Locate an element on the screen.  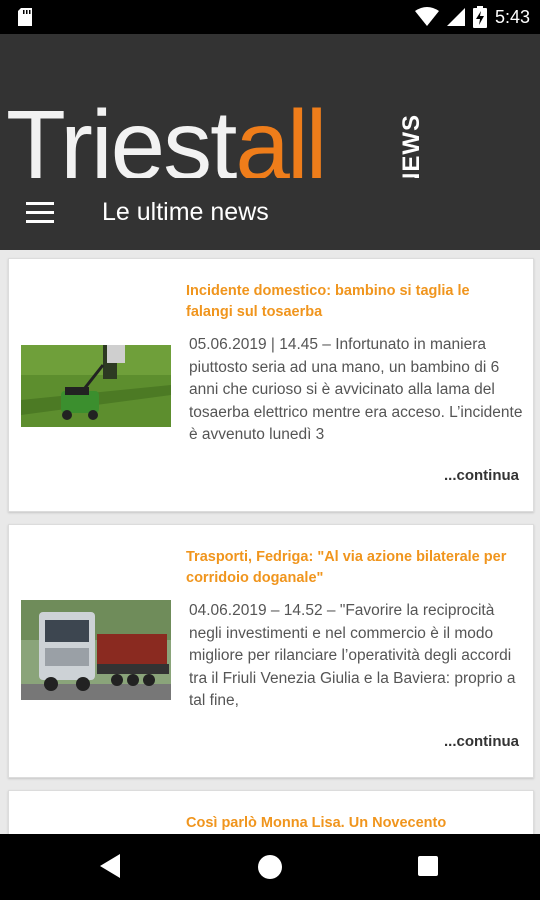
article-title: Così parlò Monna Lisa. Un Novecento is located at coordinates (351, 823).